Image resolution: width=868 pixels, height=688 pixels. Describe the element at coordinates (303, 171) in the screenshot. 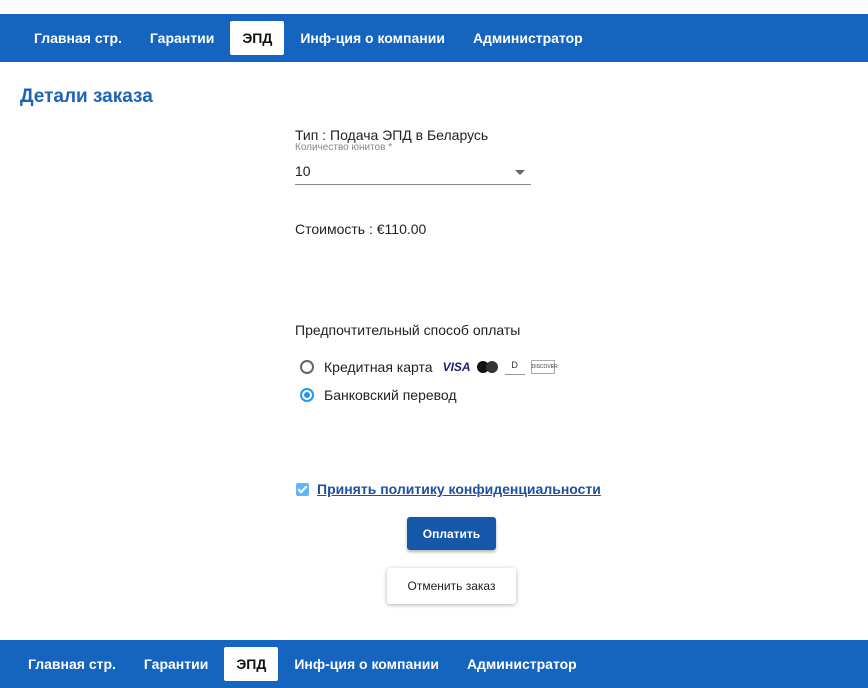

I see `units-value: 10` at that location.